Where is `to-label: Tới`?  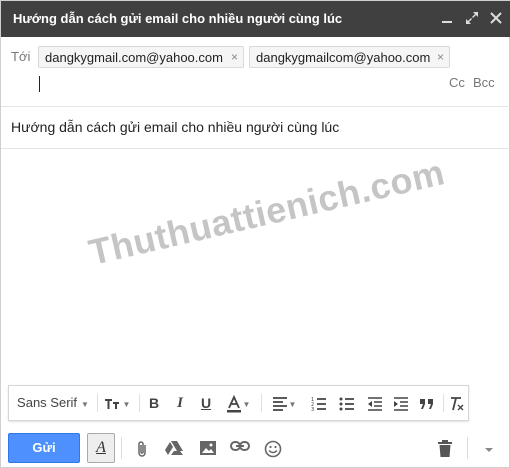
to-label: Tới is located at coordinates (21, 56).